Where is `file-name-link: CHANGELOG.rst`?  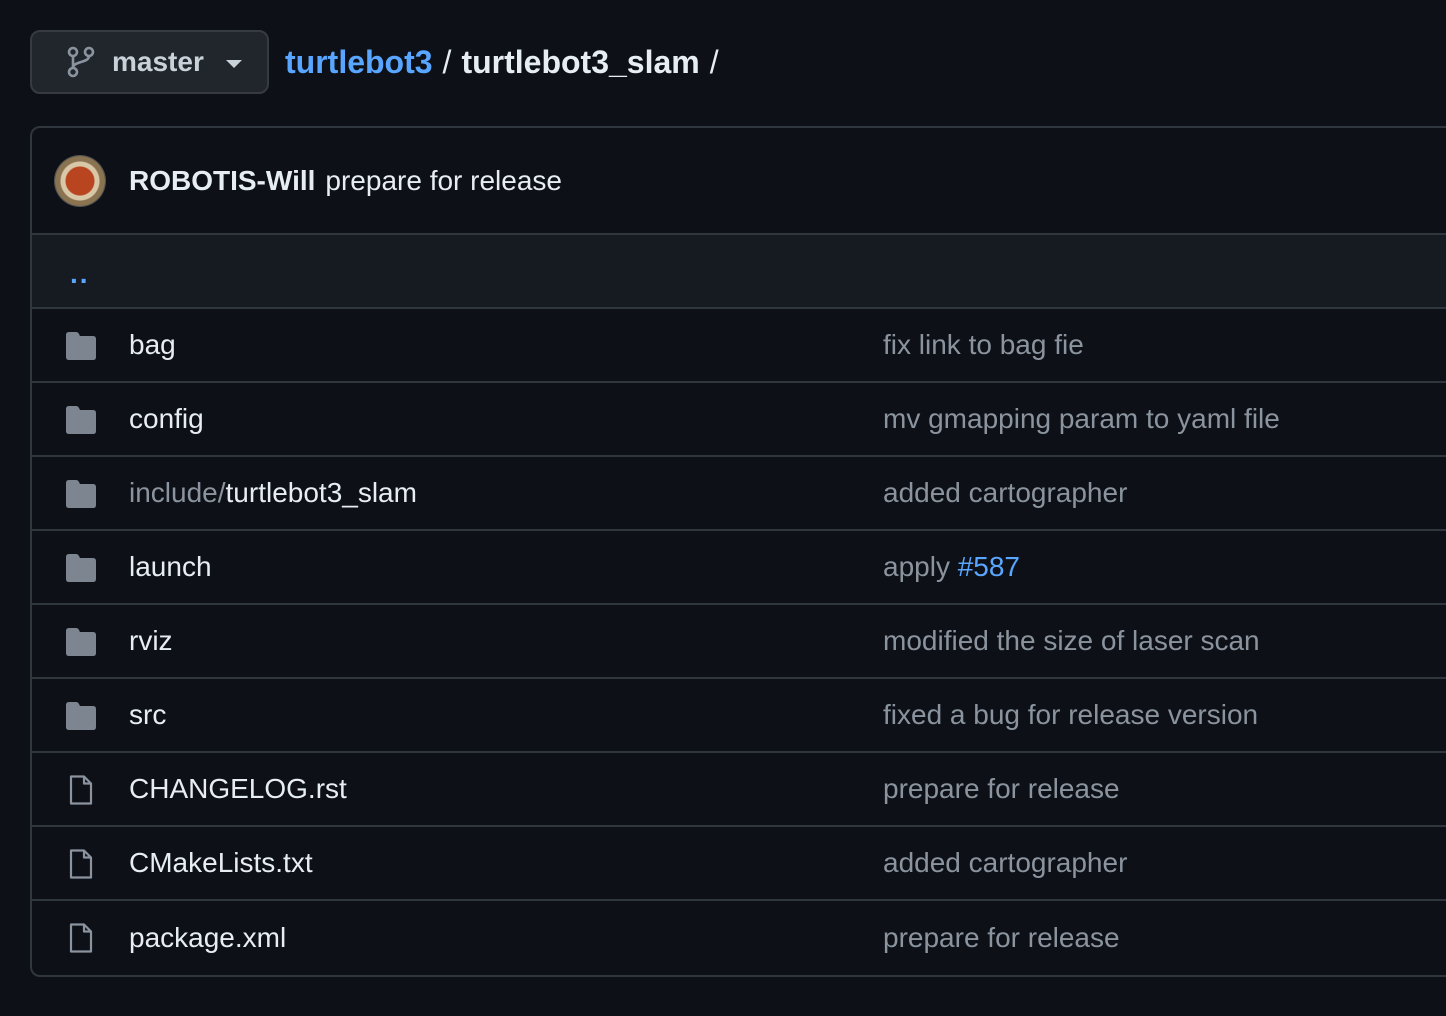 file-name-link: CHANGELOG.rst is located at coordinates (238, 789).